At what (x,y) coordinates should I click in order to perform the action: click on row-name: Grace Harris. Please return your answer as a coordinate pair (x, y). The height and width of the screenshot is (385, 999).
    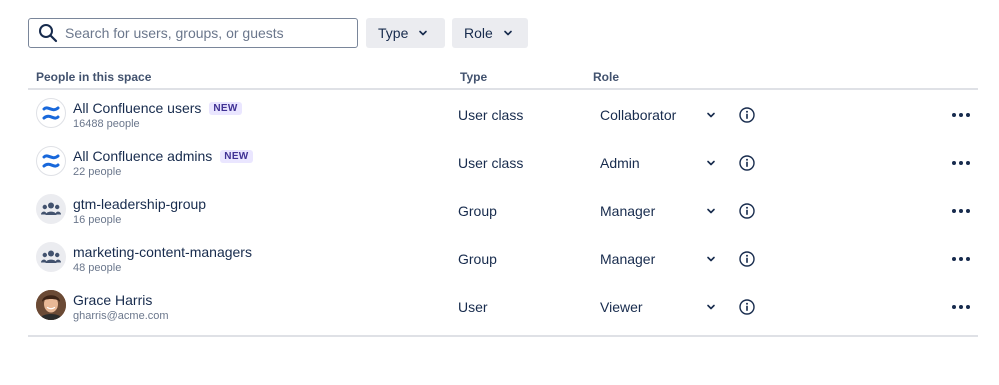
    Looking at the image, I should click on (113, 300).